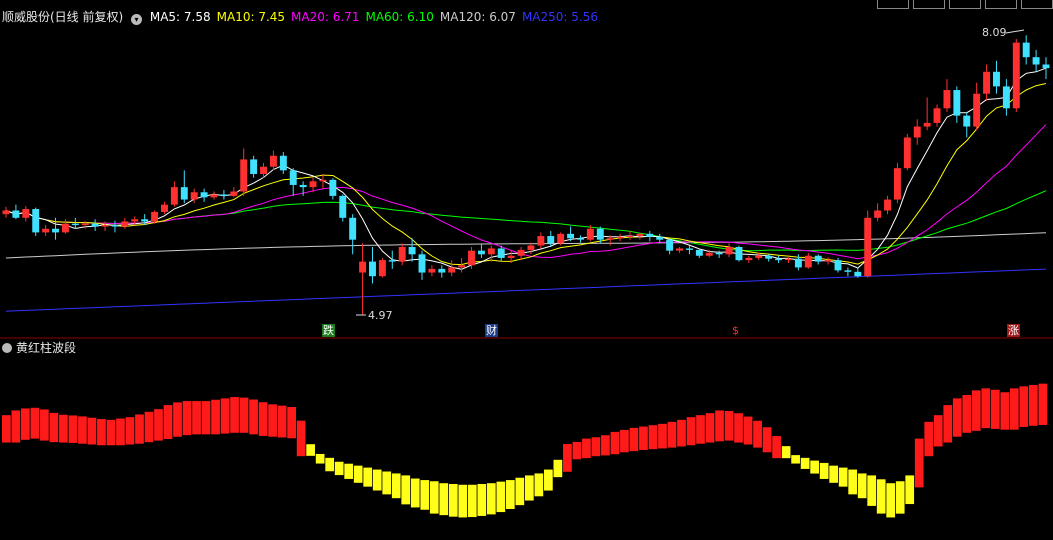 The width and height of the screenshot is (1053, 540). I want to click on event-marker: 涨, so click(1013, 330).